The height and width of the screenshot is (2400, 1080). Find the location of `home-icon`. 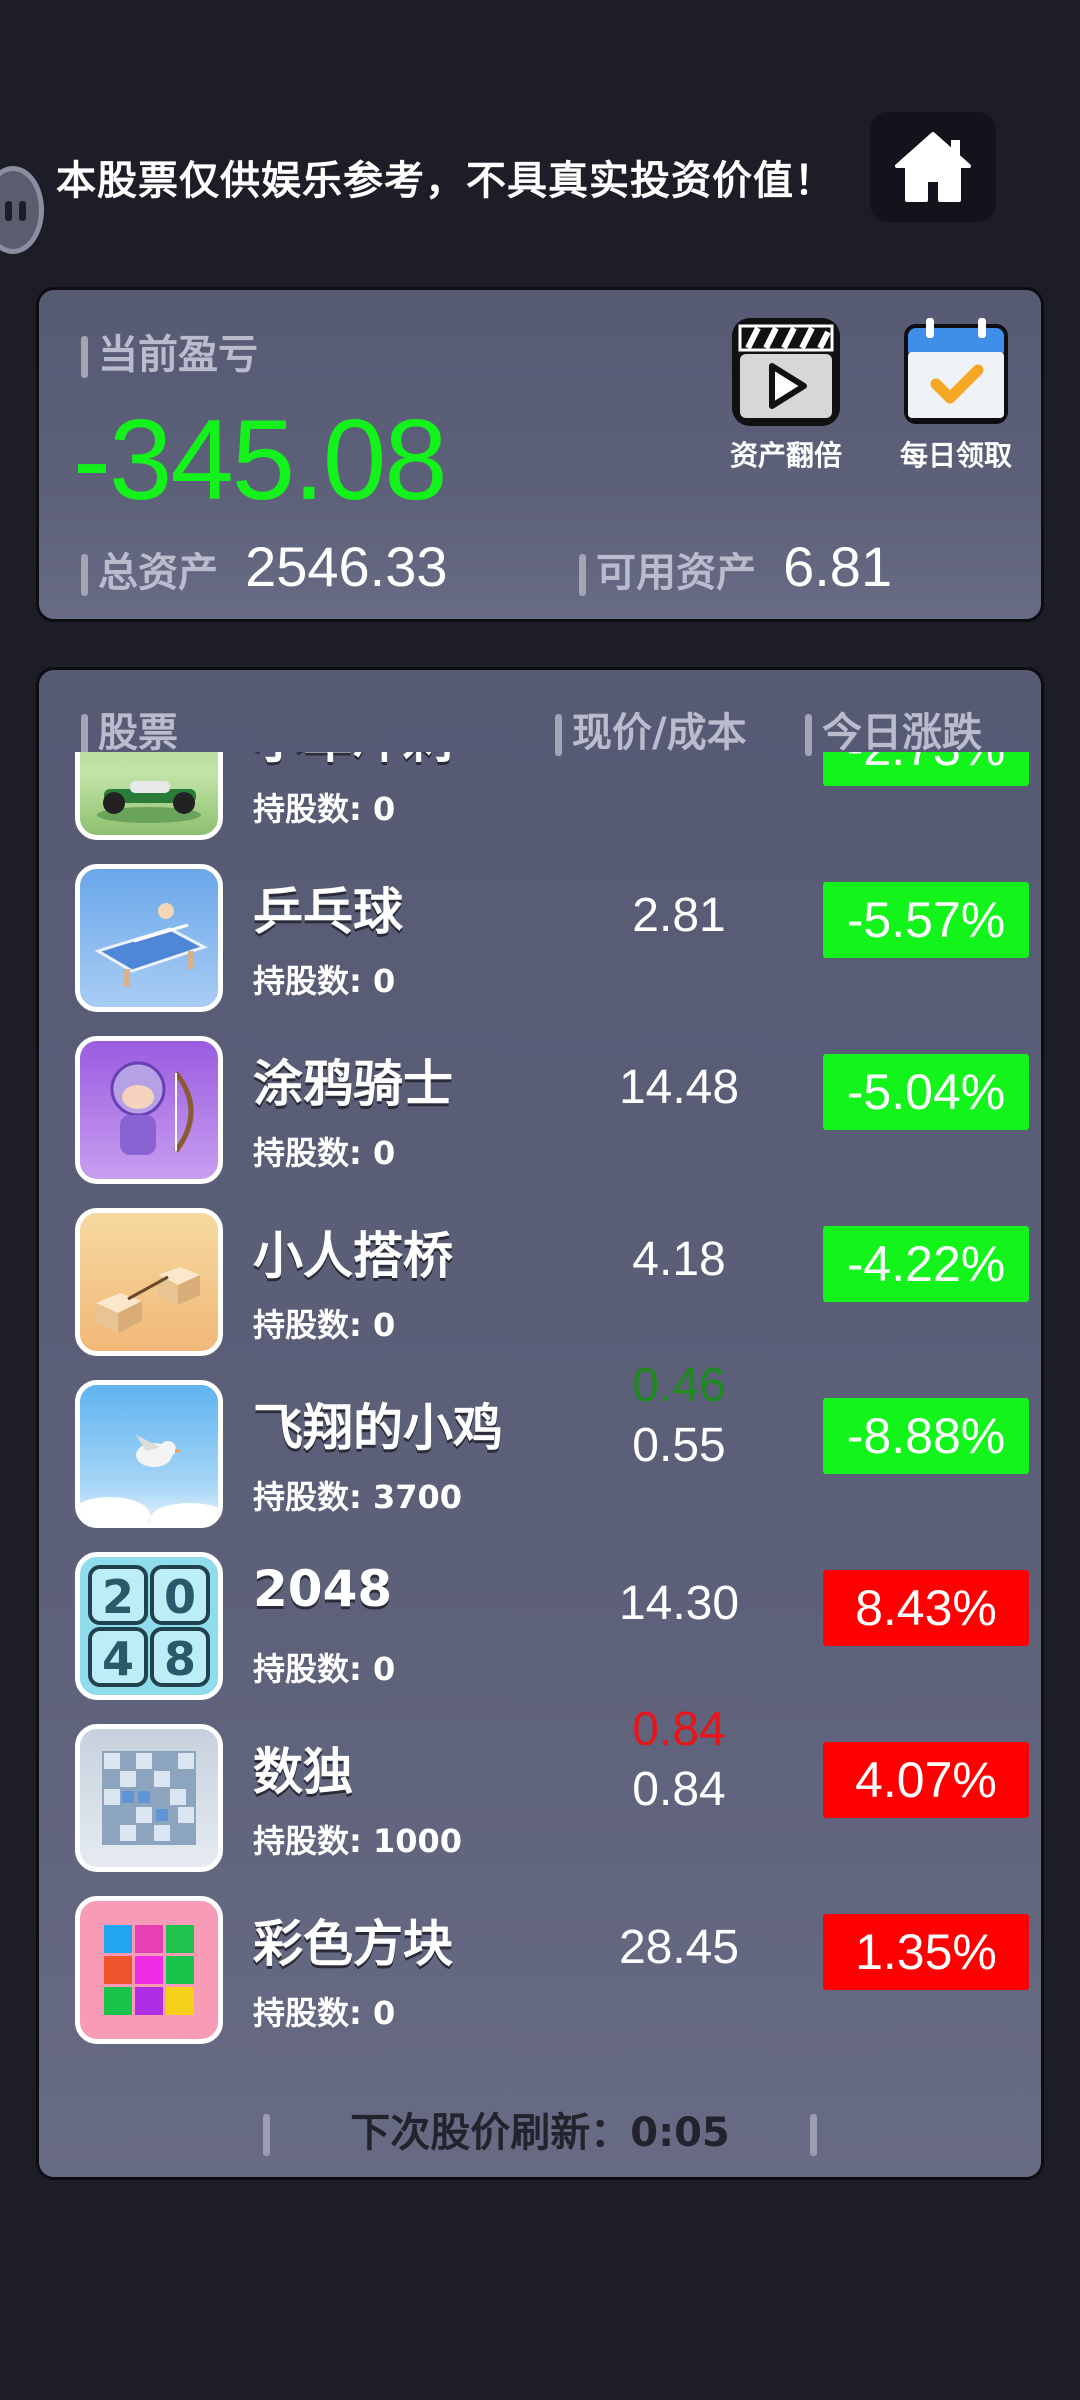

home-icon is located at coordinates (933, 167).